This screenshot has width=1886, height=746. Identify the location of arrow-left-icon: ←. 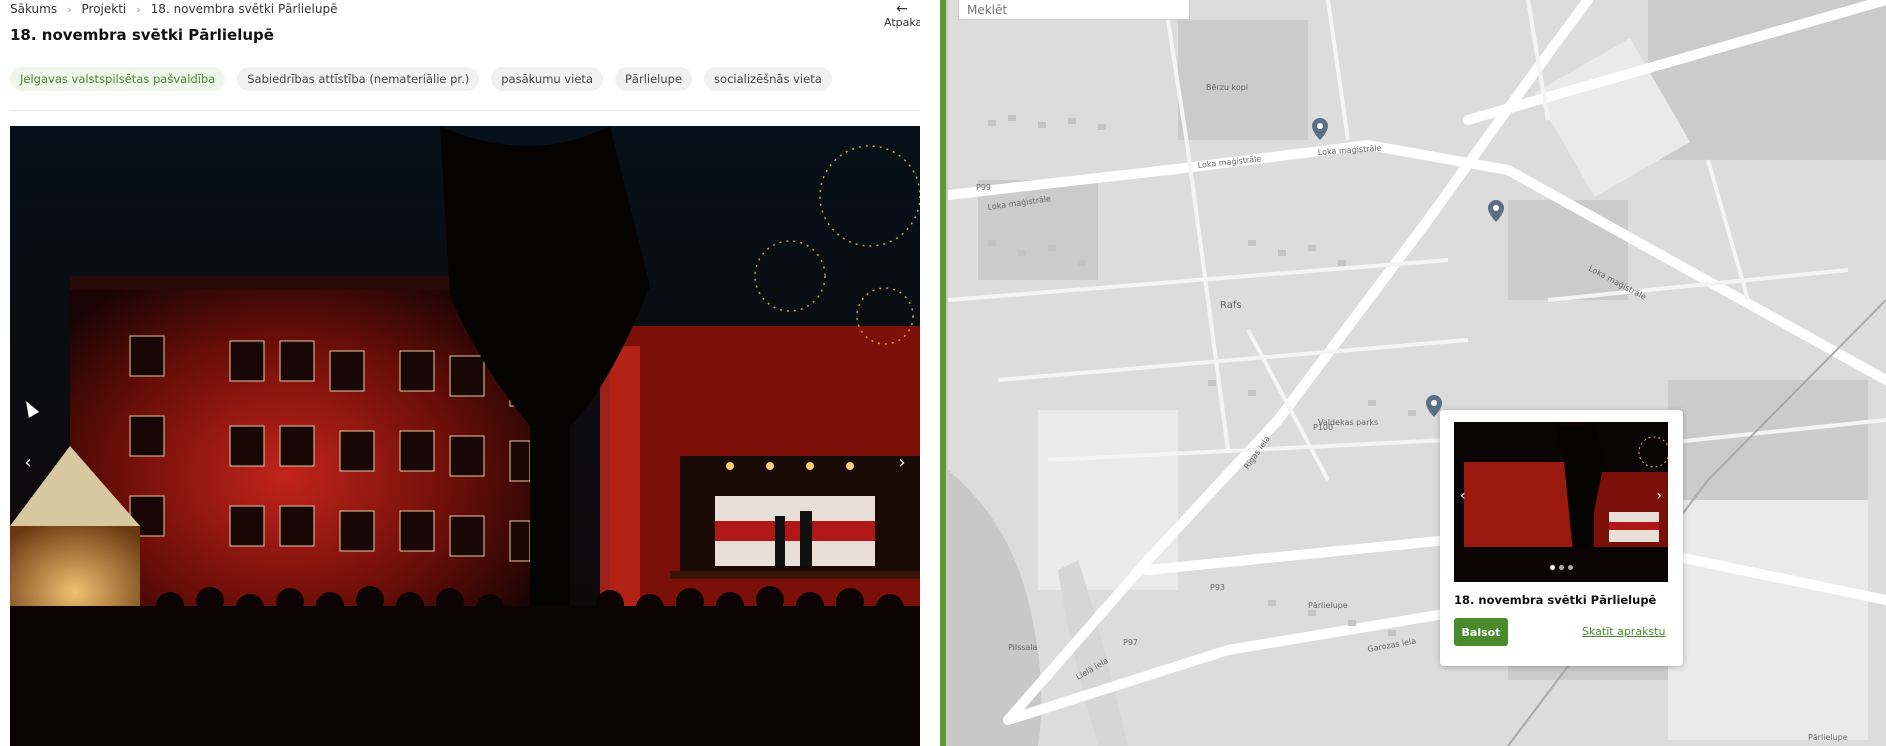
(902, 9).